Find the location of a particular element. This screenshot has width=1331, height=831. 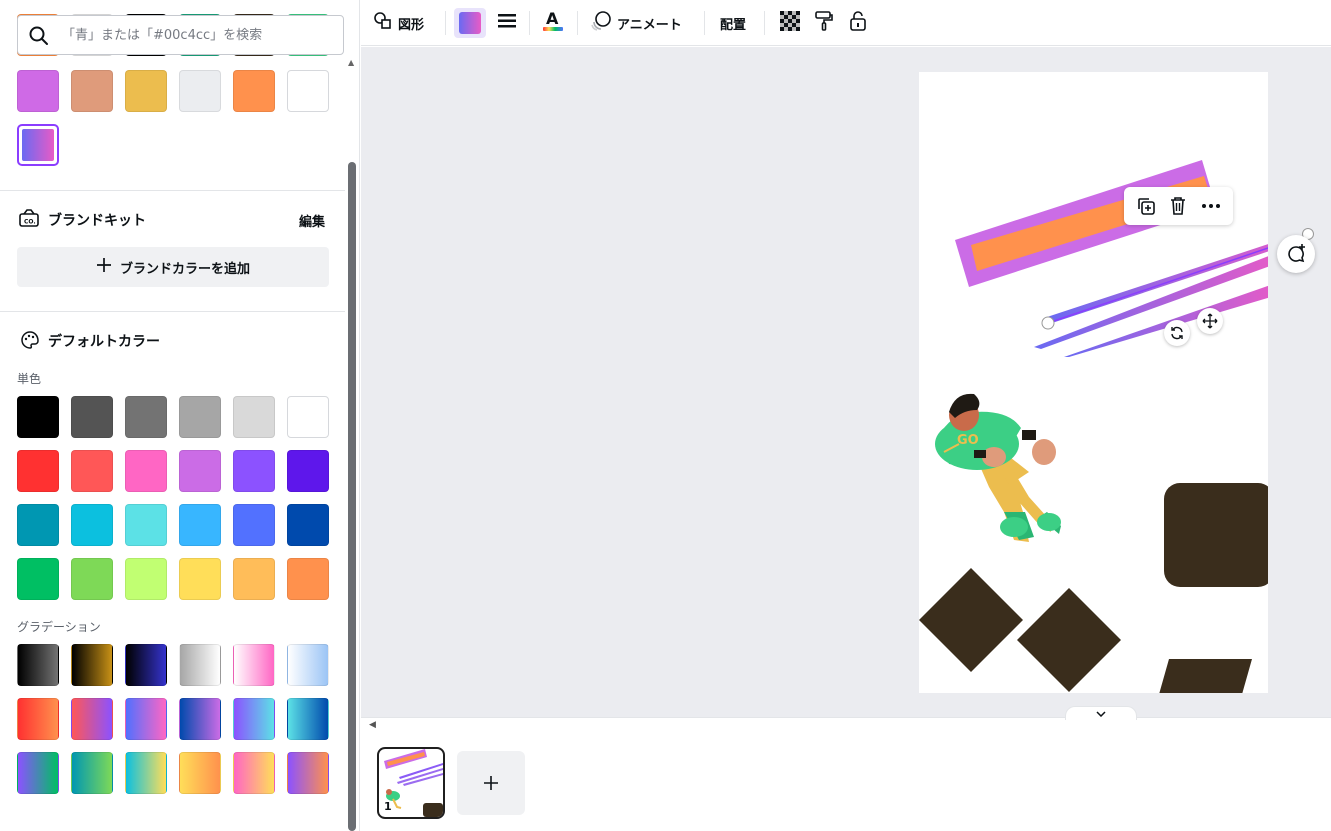

duplicate-button is located at coordinates (1146, 206).